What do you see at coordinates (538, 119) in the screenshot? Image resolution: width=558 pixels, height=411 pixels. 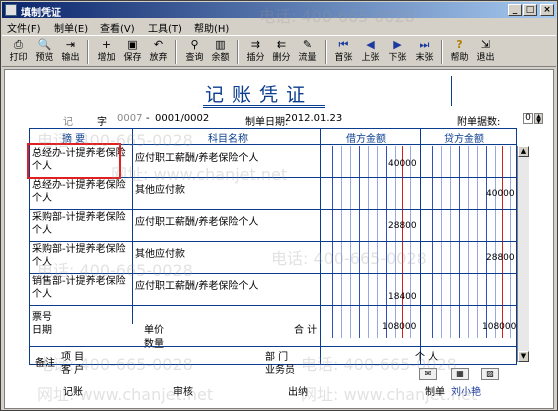 I see `attach-spinner: ▲ ▼` at bounding box center [538, 119].